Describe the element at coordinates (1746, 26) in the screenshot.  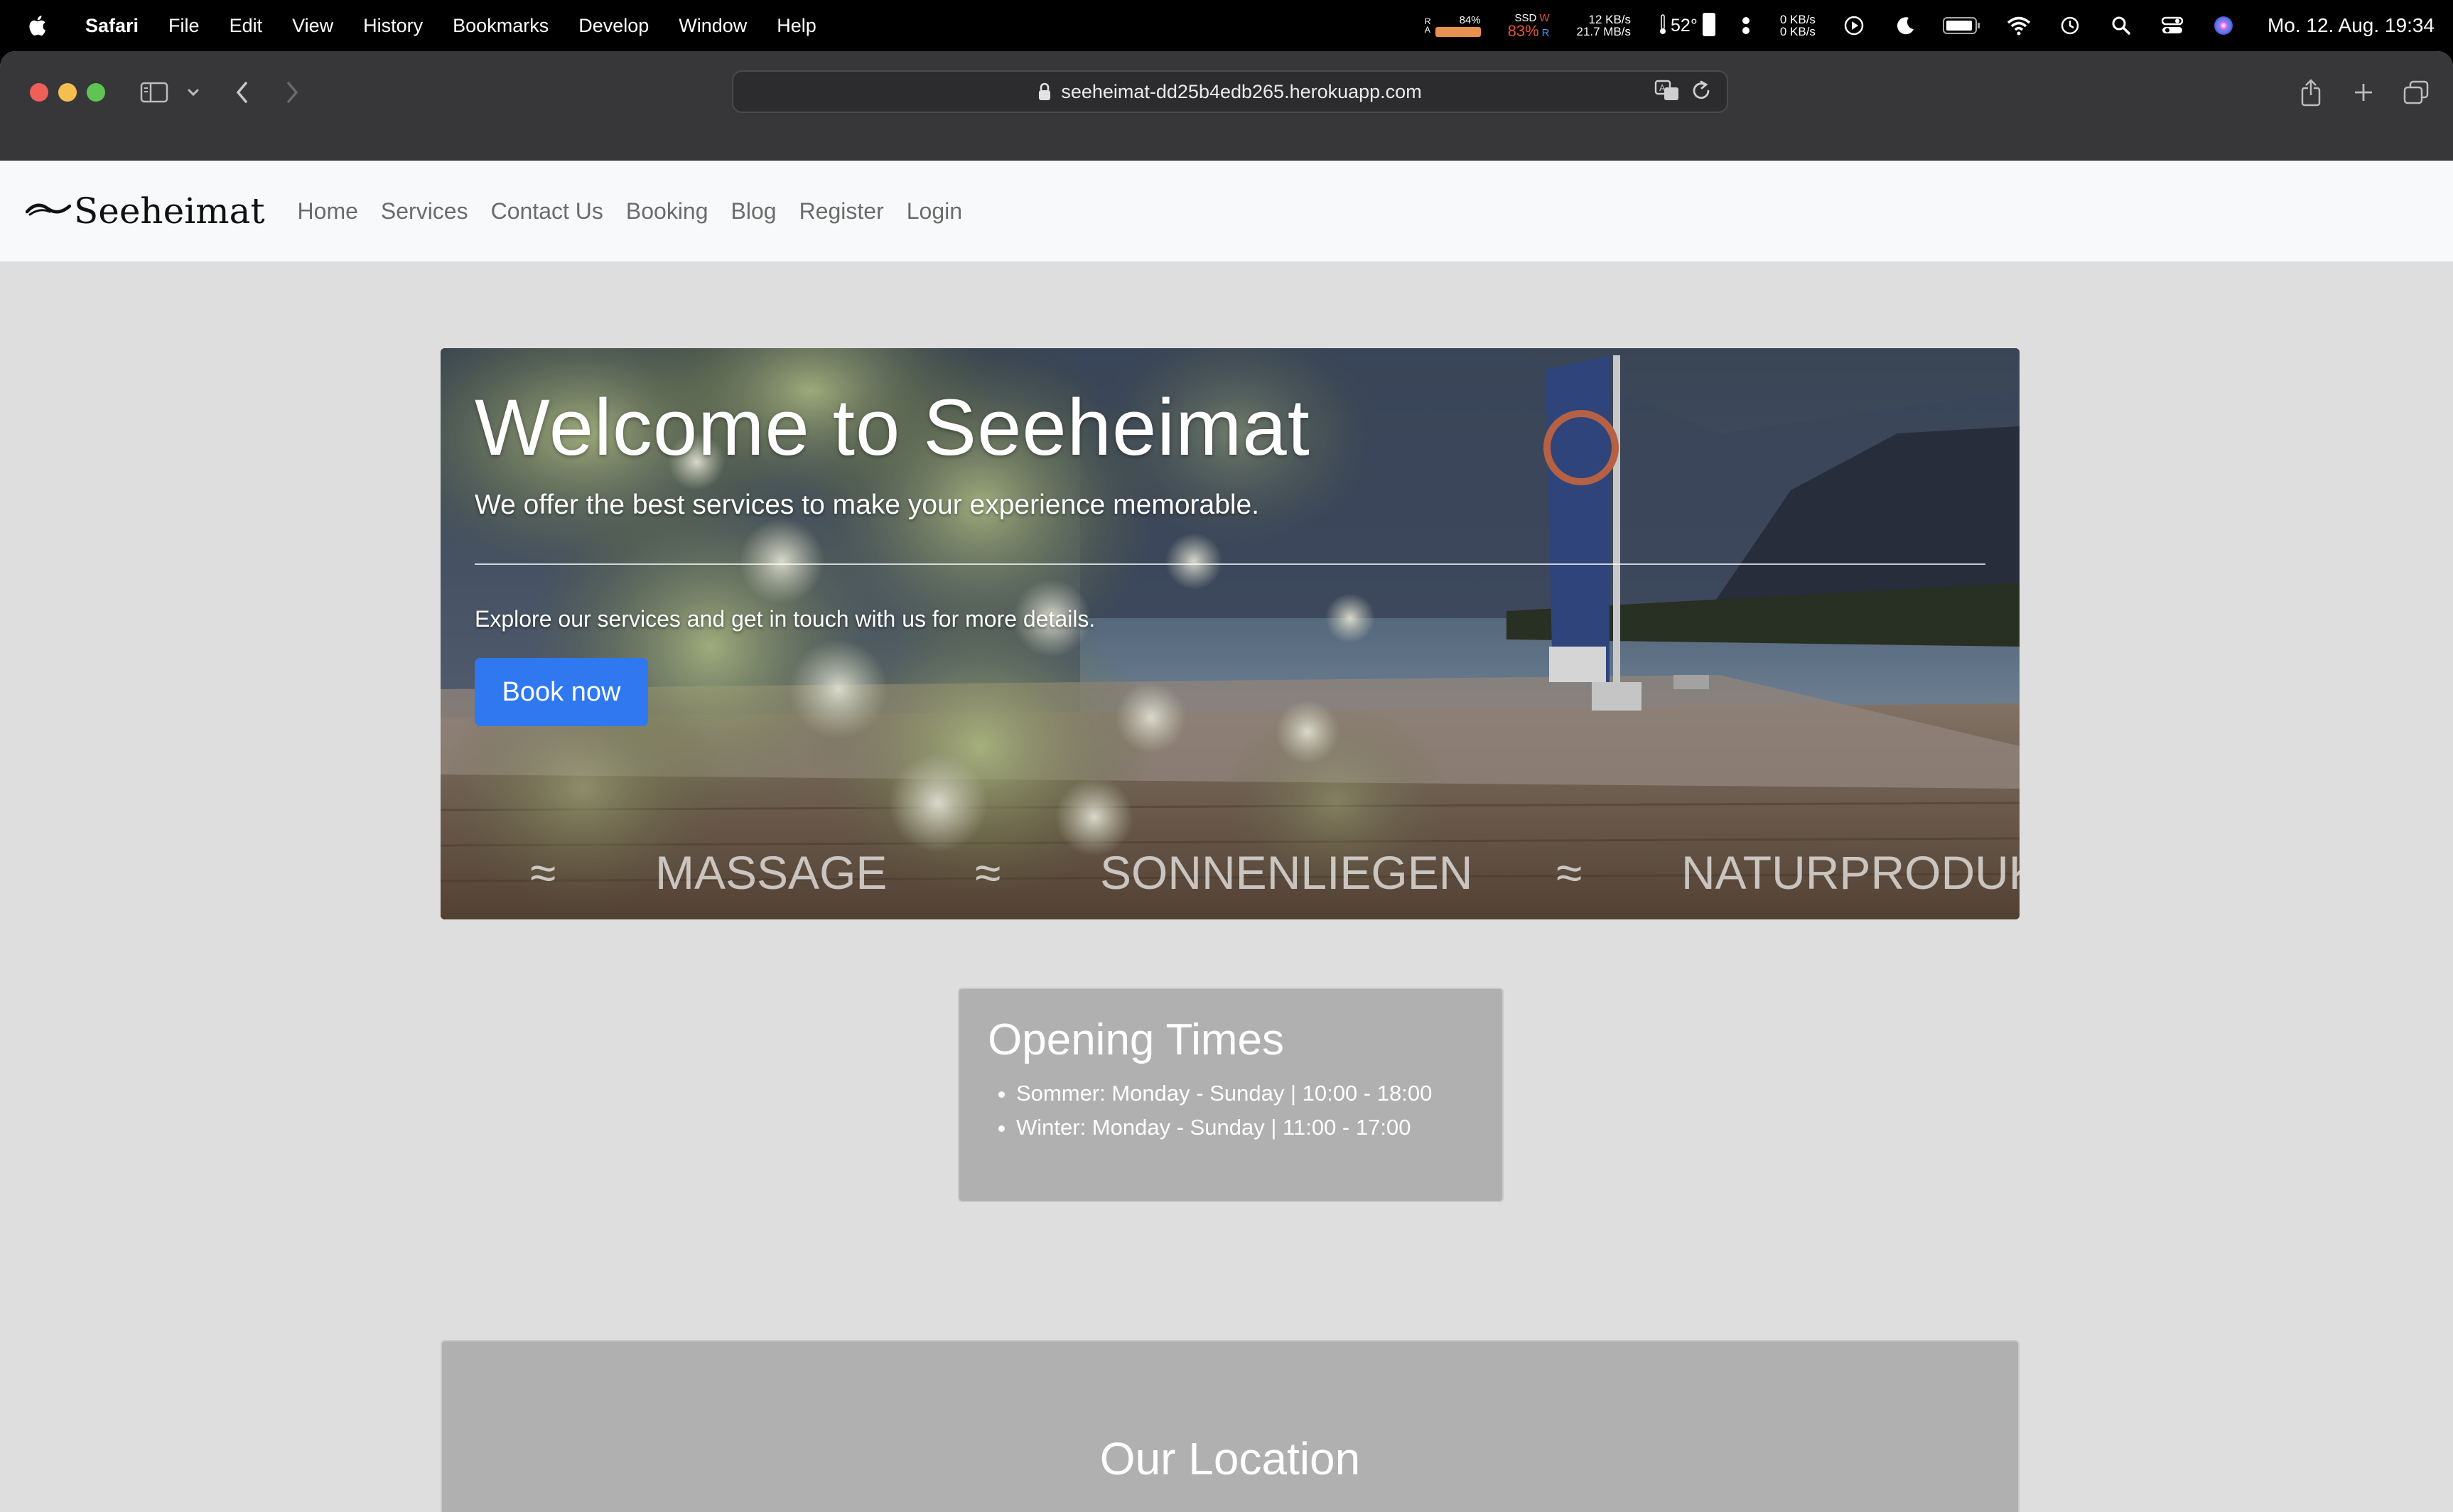
I see `more-icon` at that location.